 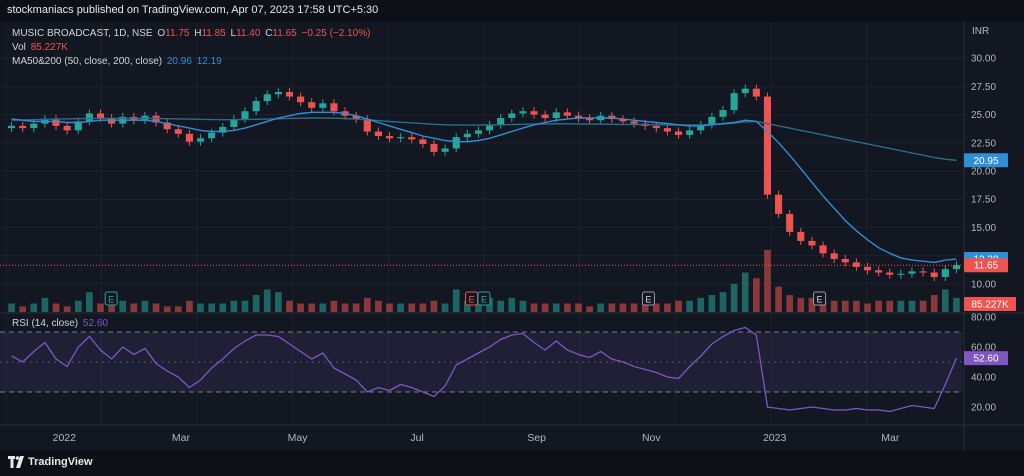 What do you see at coordinates (416, 438) in the screenshot?
I see `time-tick-label: Jul` at bounding box center [416, 438].